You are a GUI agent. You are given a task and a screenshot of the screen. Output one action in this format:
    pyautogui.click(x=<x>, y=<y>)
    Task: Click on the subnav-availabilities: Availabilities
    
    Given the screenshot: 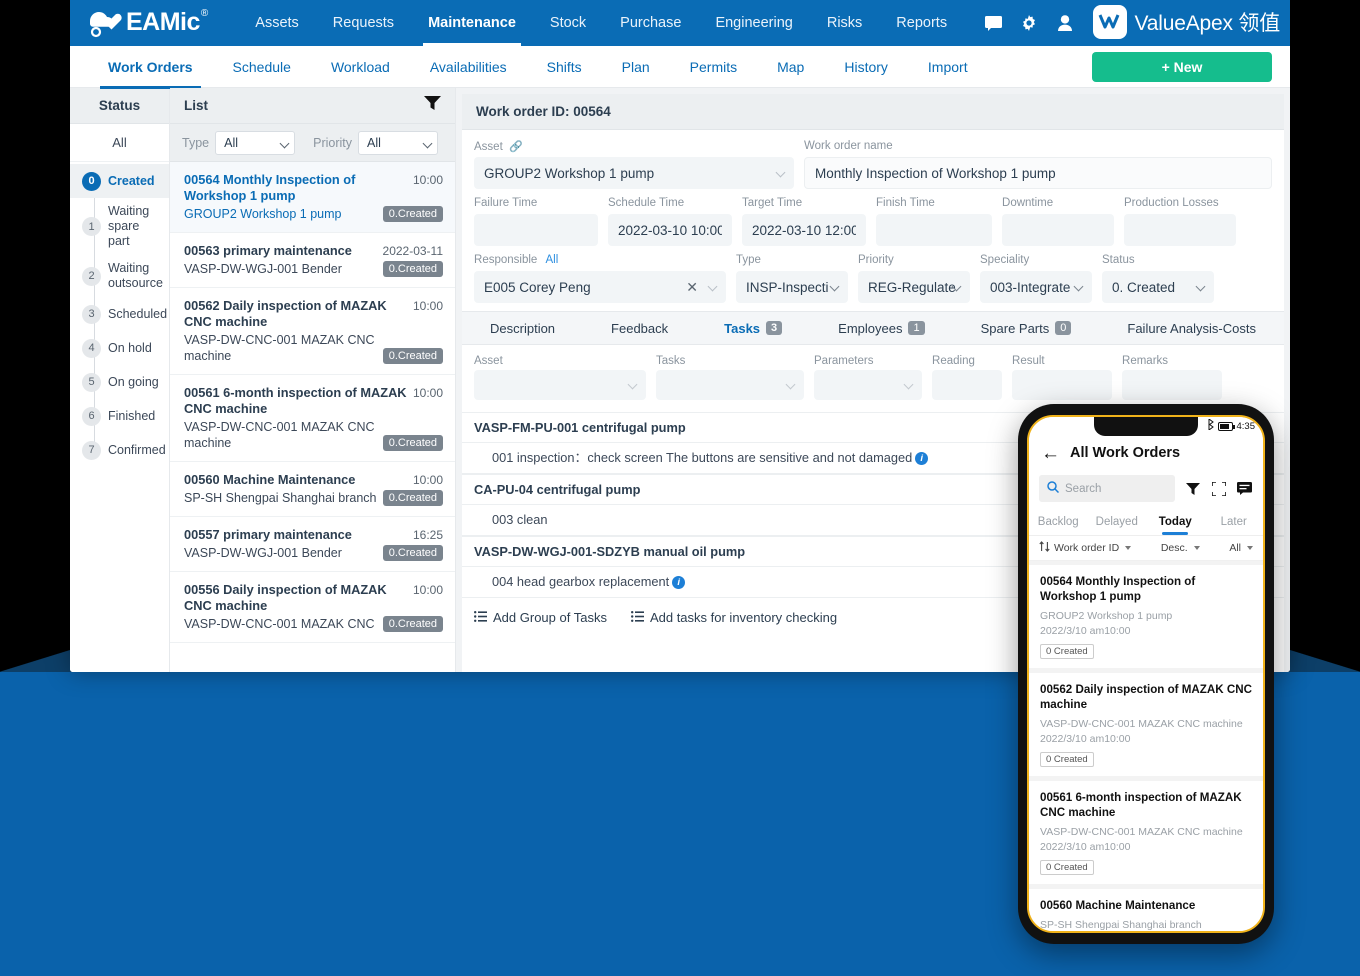 What is the action you would take?
    pyautogui.click(x=468, y=67)
    